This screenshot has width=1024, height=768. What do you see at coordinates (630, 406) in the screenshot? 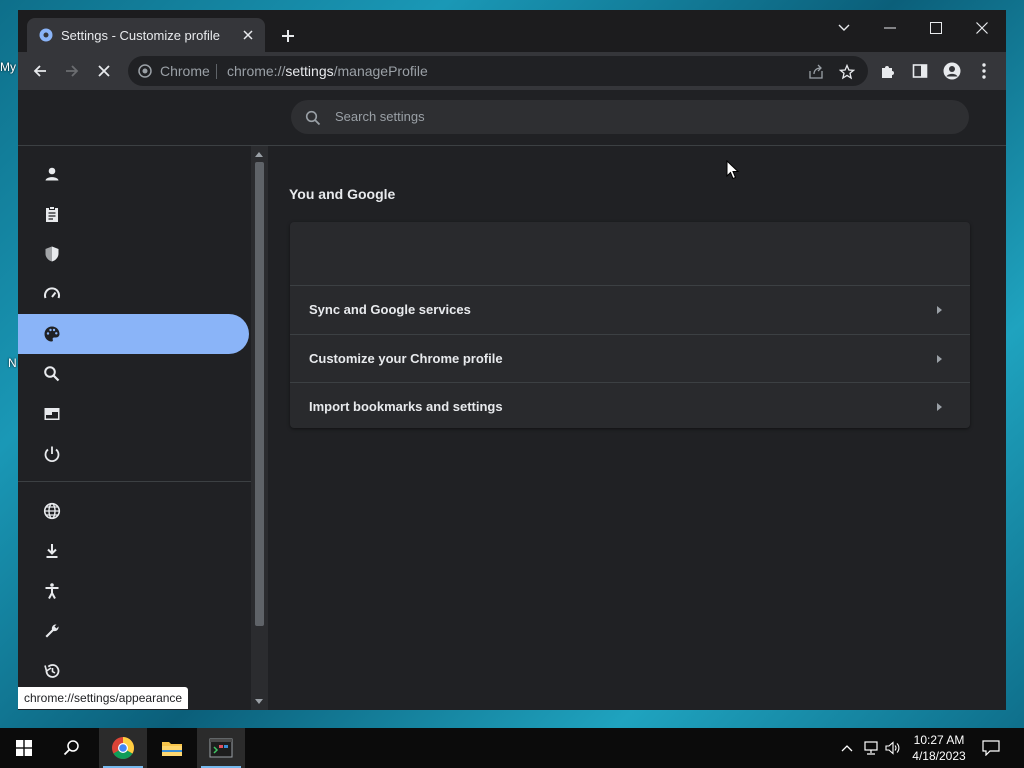
I see `row-import-bookmarks: Import bookmarks and settings` at bounding box center [630, 406].